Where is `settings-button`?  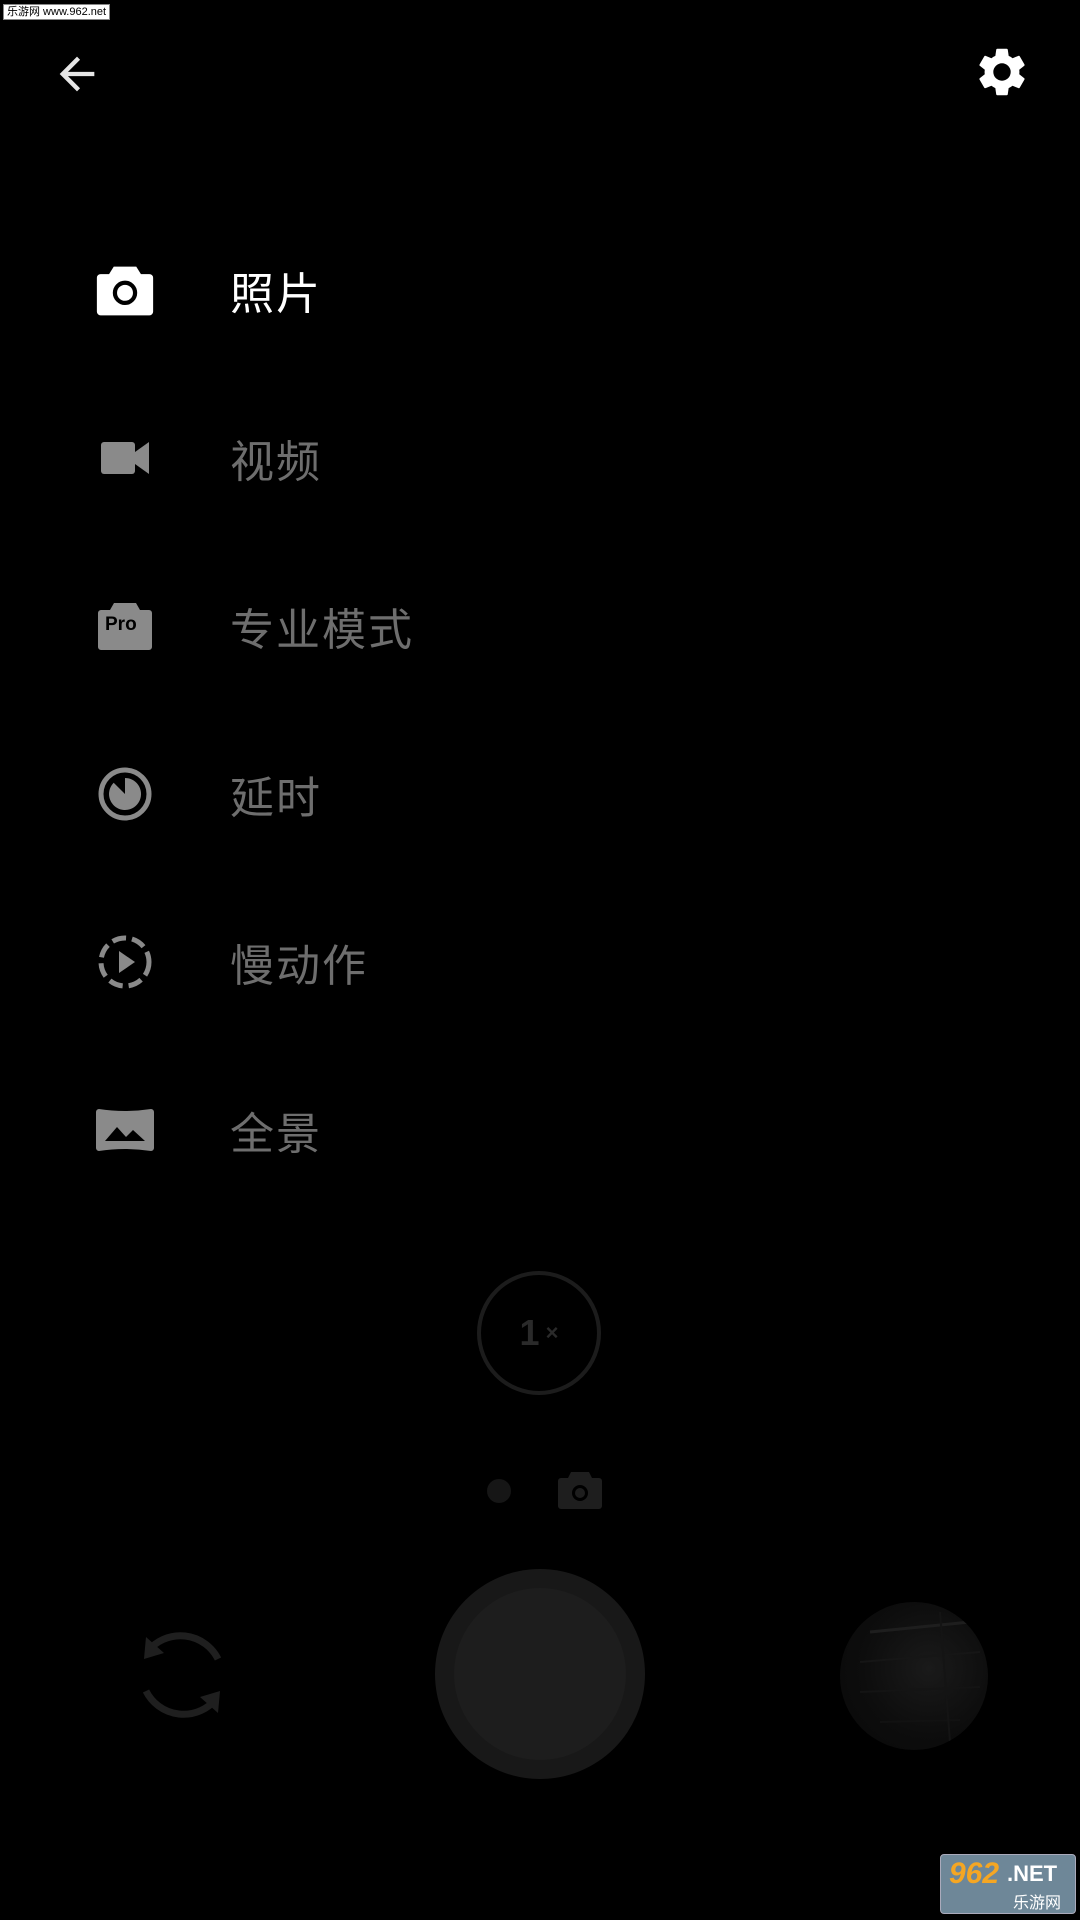
settings-button is located at coordinates (1002, 72).